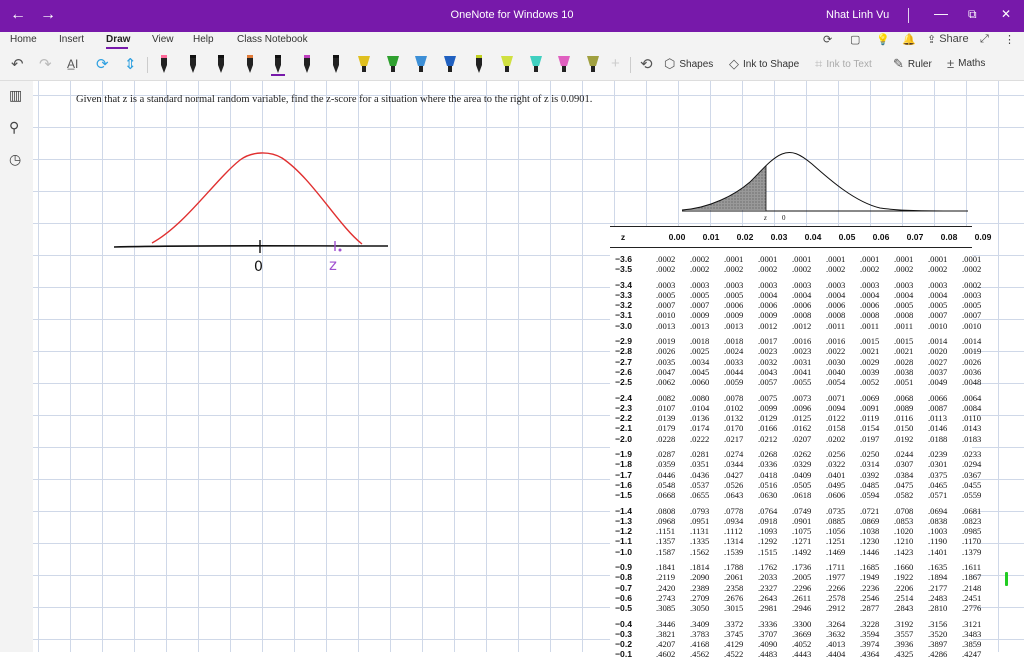  Describe the element at coordinates (745, 237) in the screenshot. I see `z-column-header-0.02: 0.02` at that location.